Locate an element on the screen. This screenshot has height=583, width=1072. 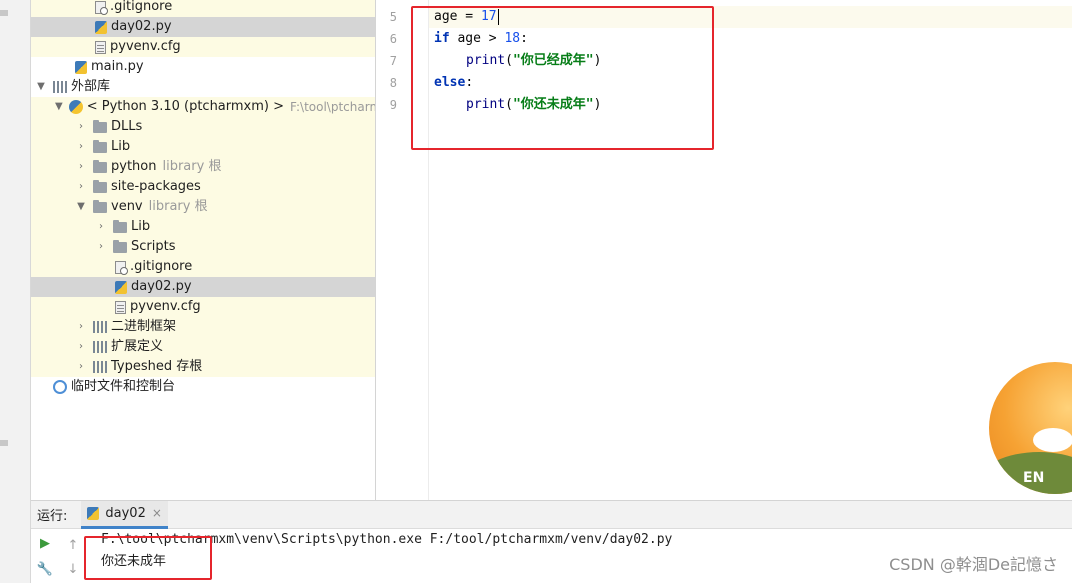
tree-item-label: main.py is located at coordinates (117, 66).